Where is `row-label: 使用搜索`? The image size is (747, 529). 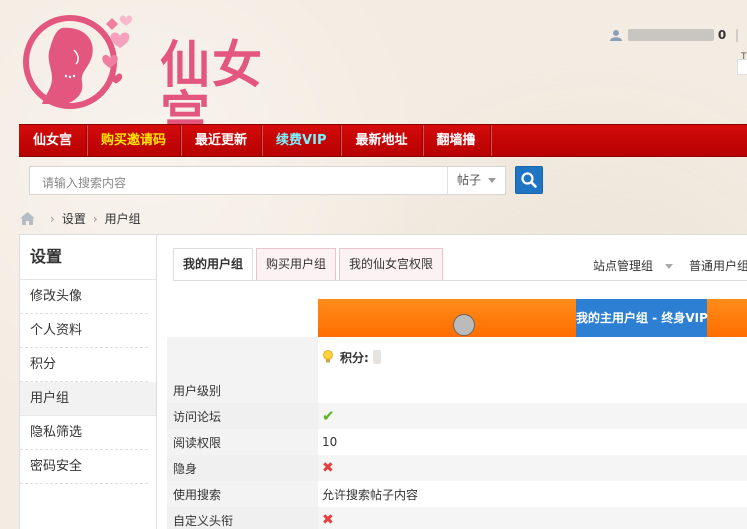
row-label: 使用搜索 is located at coordinates (242, 494).